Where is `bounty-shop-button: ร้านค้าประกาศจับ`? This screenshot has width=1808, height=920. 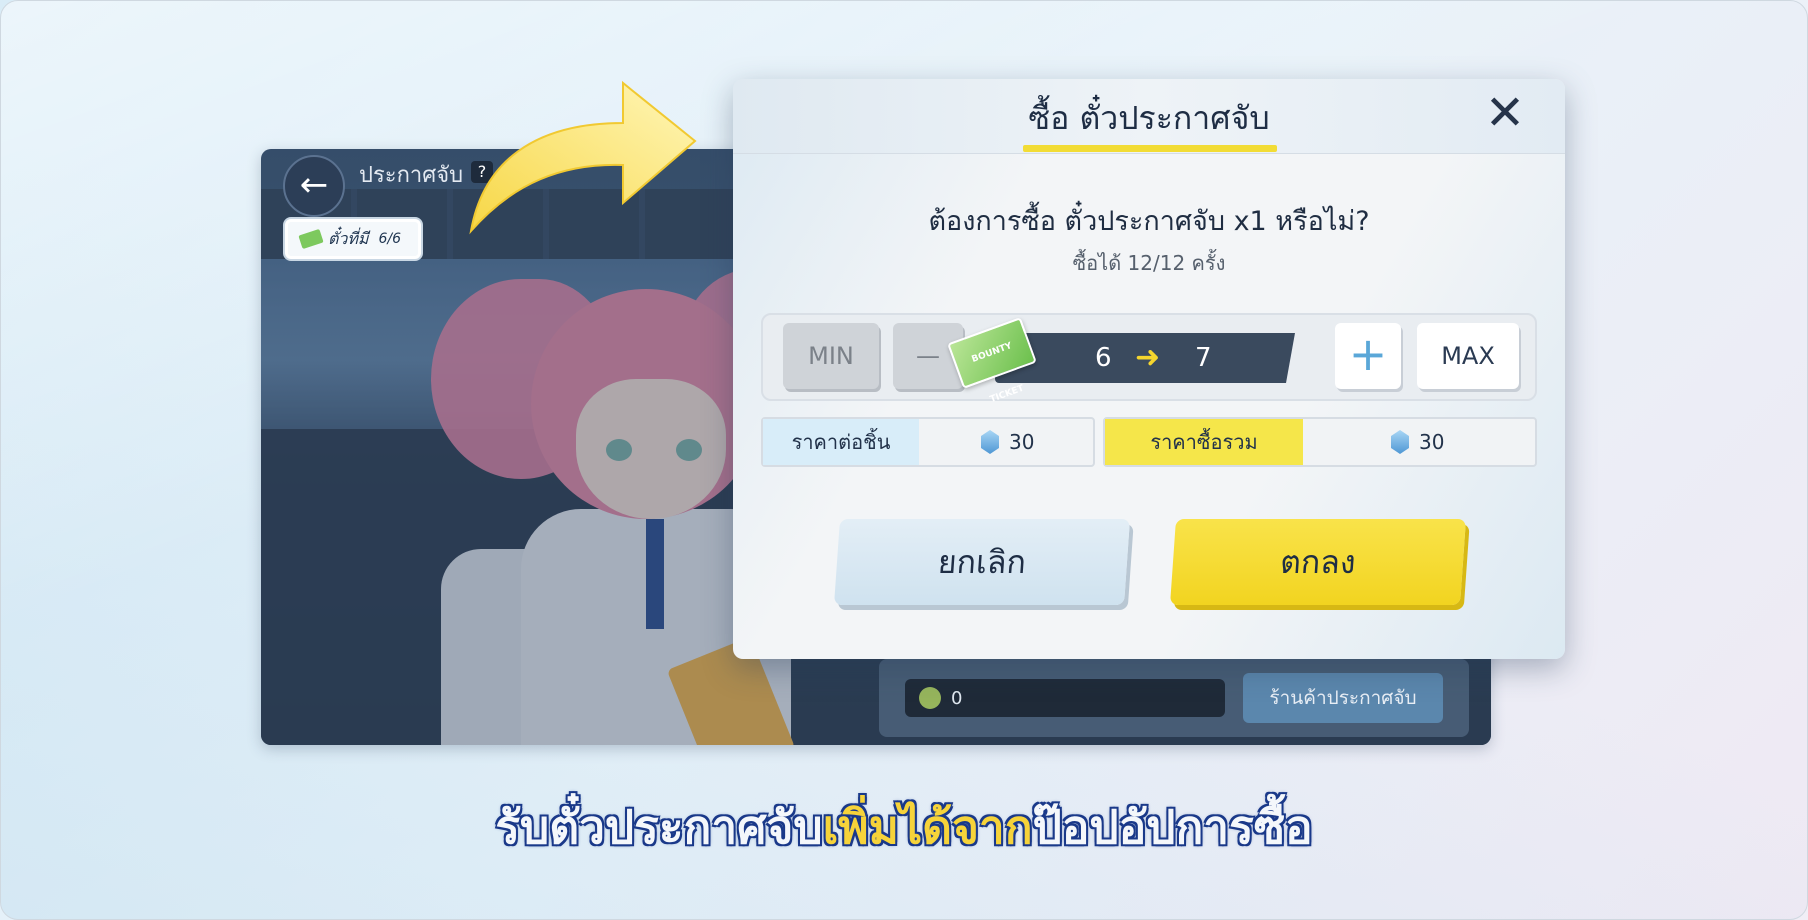 bounty-shop-button: ร้านค้าประกาศจับ is located at coordinates (1343, 698).